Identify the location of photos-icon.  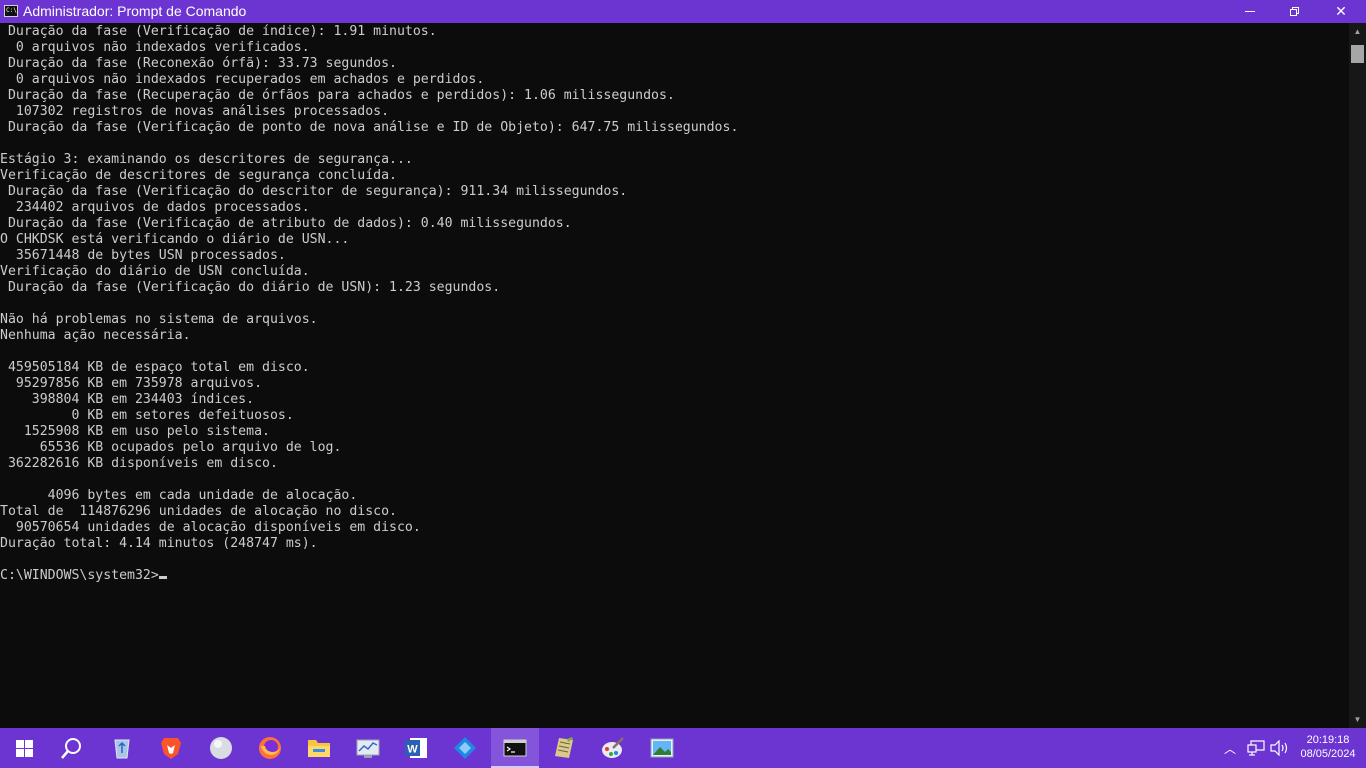
(662, 748).